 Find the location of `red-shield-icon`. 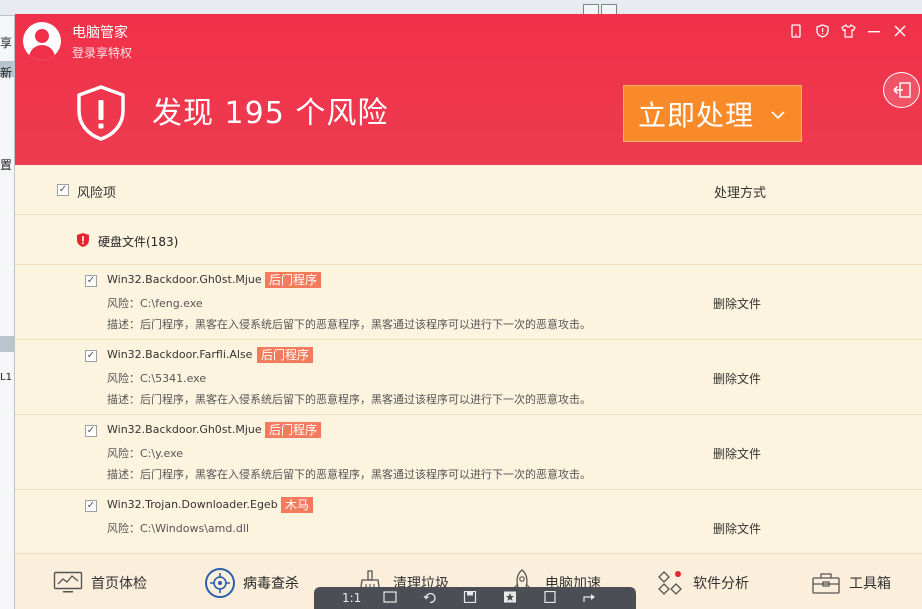

red-shield-icon is located at coordinates (83, 240).